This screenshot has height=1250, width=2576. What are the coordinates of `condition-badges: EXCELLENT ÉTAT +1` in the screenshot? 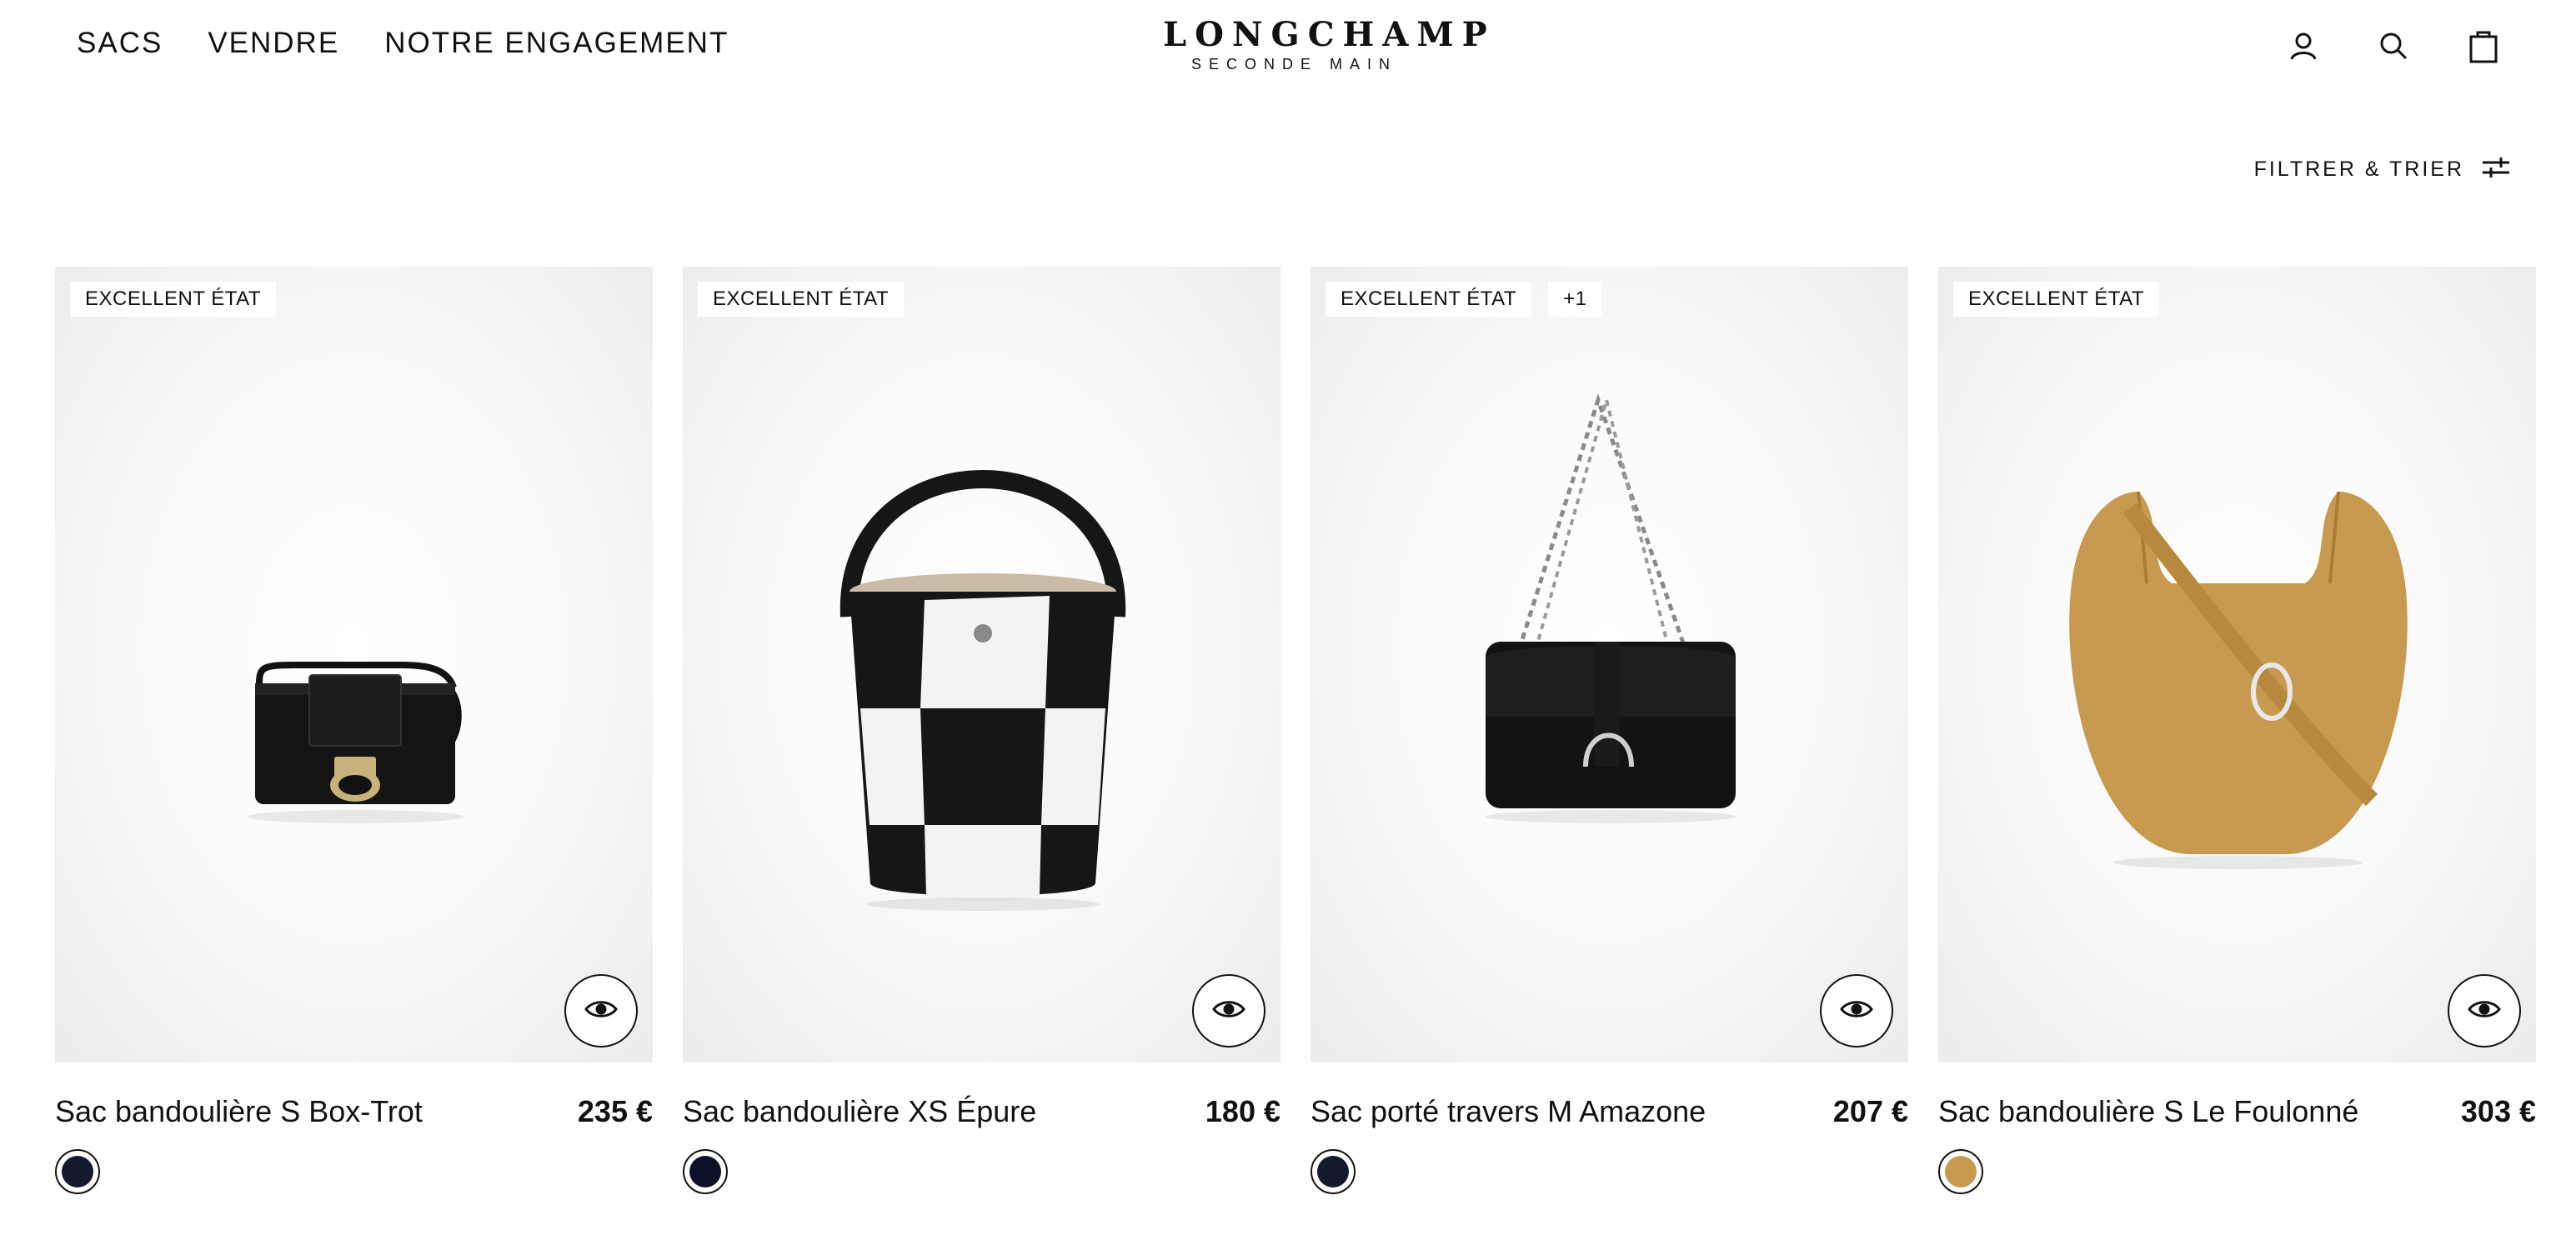 It's located at (1464, 299).